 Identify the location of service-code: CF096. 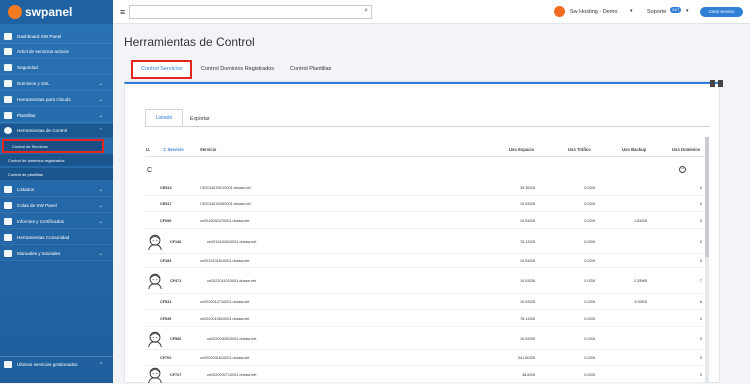
(165, 221).